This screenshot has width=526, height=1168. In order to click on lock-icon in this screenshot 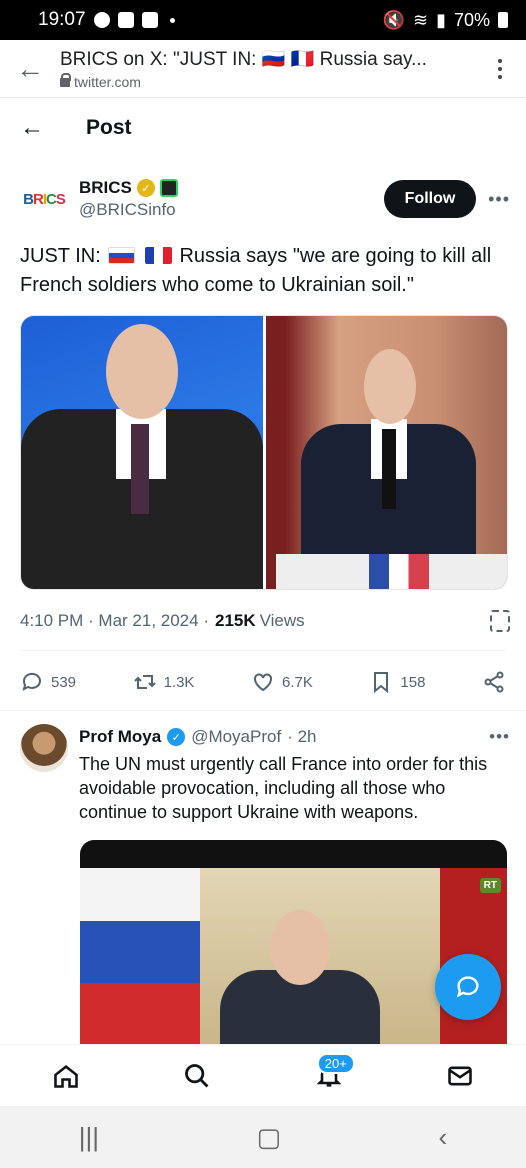, I will do `click(65, 79)`.